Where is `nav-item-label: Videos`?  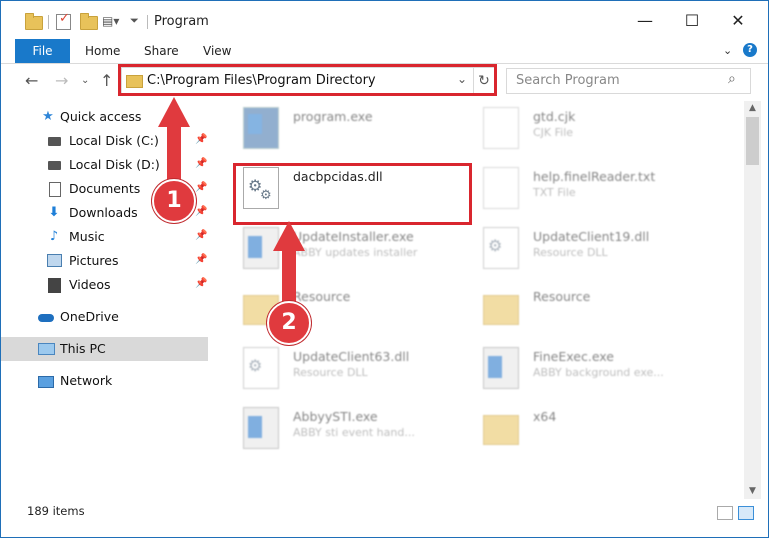
nav-item-label: Videos is located at coordinates (90, 284).